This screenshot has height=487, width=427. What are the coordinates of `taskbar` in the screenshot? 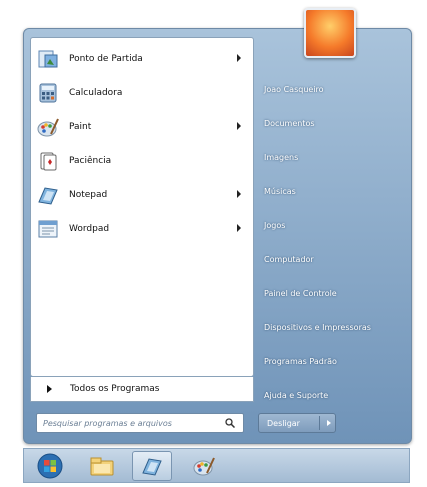 It's located at (216, 465).